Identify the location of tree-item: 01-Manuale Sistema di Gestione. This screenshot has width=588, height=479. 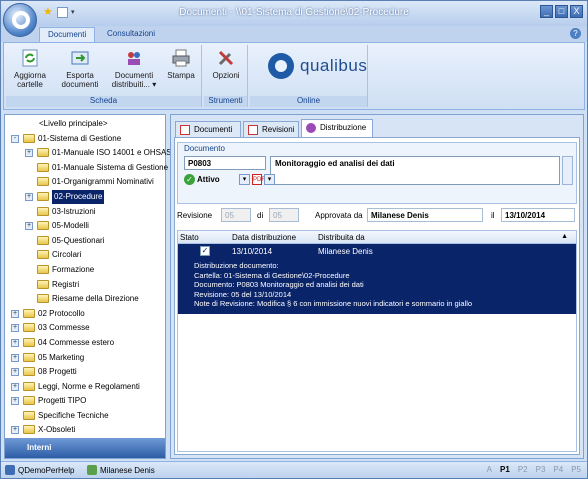
(86, 168).